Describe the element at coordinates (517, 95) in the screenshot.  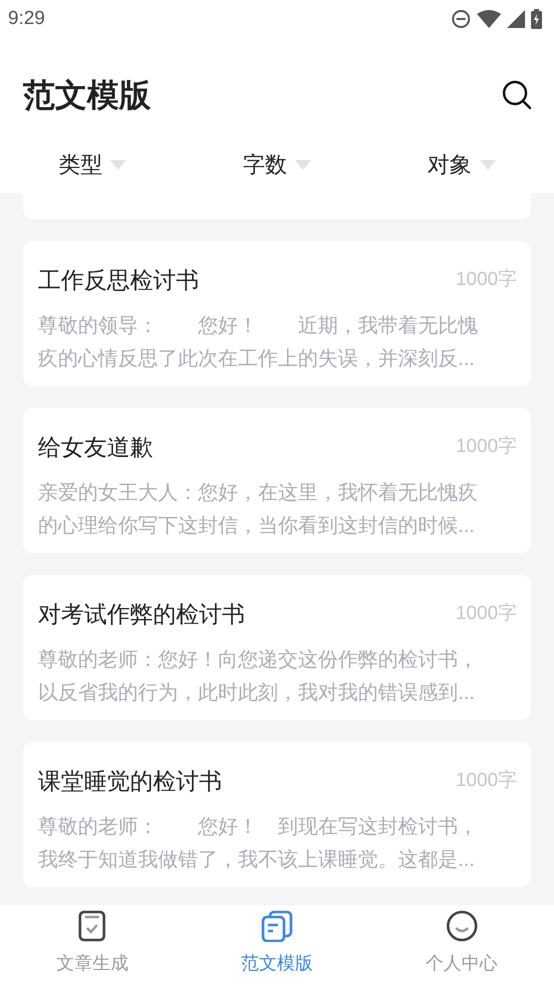
I see `search-icon` at that location.